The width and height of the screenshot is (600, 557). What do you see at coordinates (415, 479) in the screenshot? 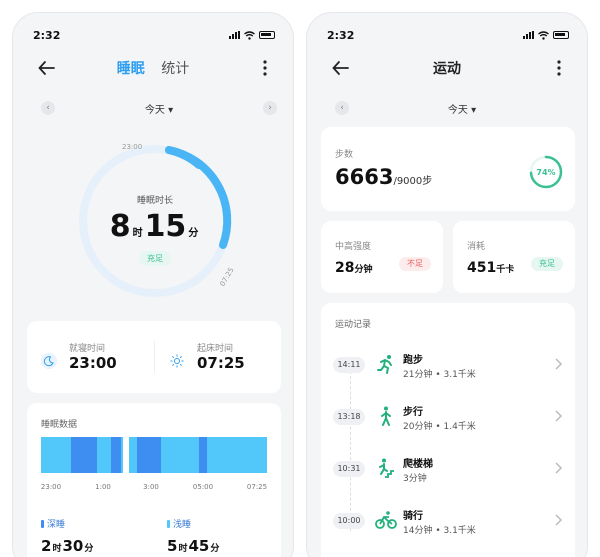
I see `record-detail: 3分钟` at bounding box center [415, 479].